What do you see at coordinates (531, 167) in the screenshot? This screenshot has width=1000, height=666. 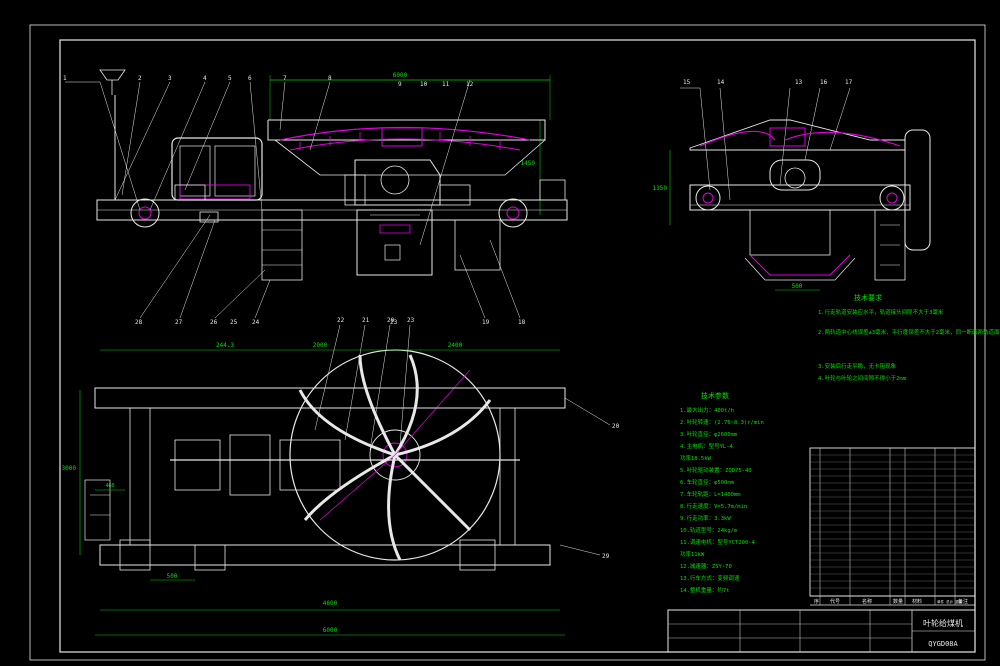 I see `side-right-dimension: 1450` at bounding box center [531, 167].